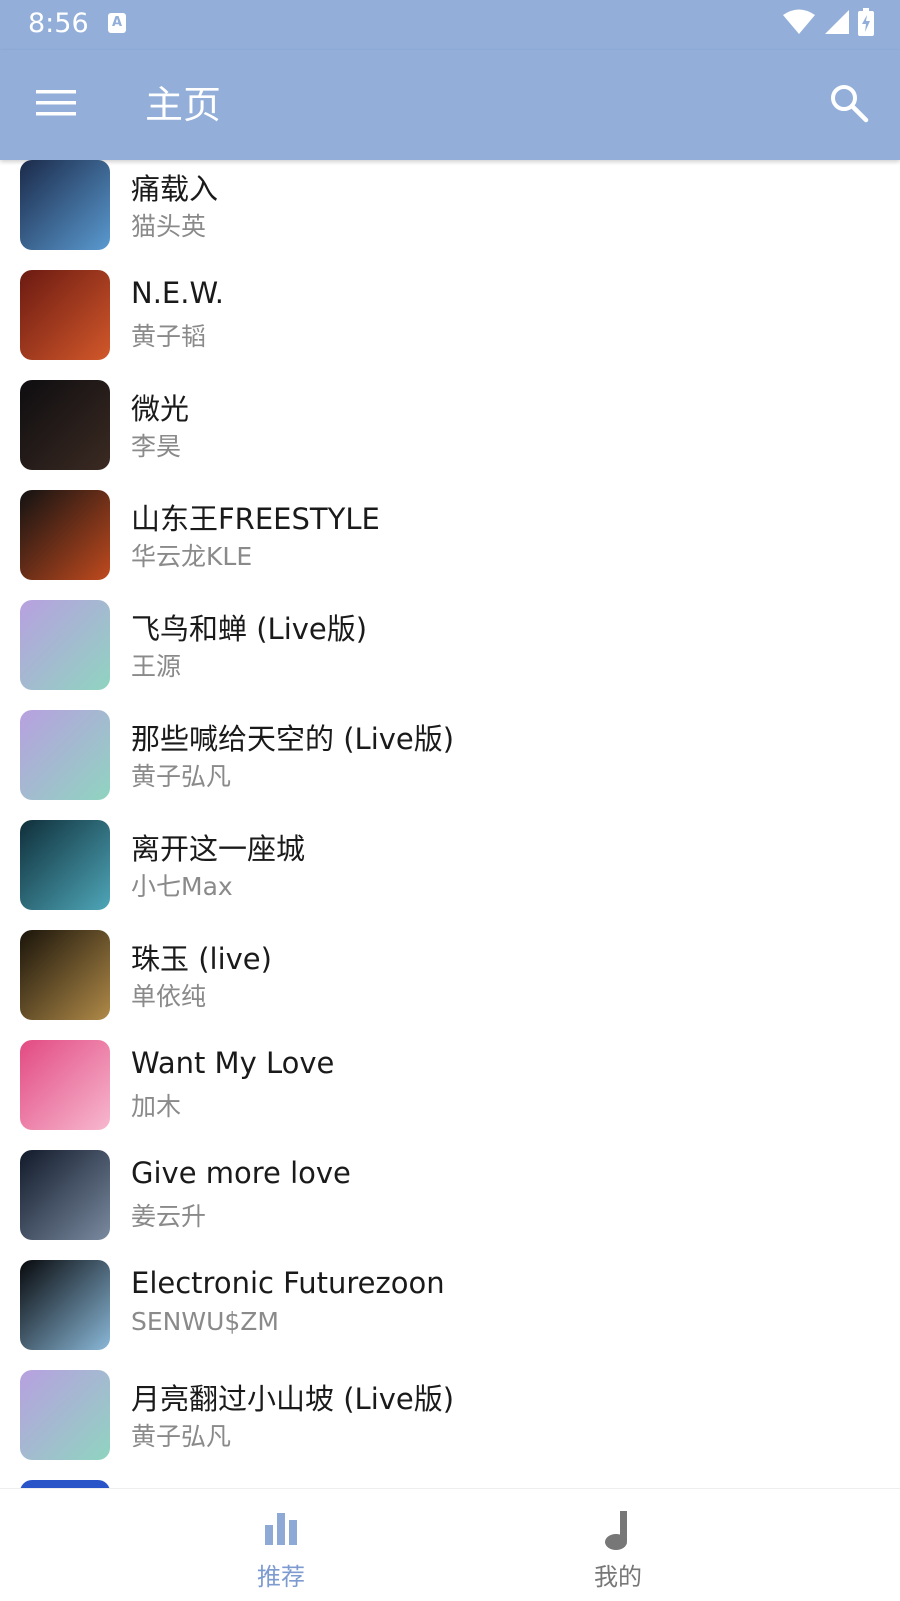 The image size is (900, 1601). I want to click on song-item: Electronic Futurezoon SENWU$ZM, so click(450, 1315).